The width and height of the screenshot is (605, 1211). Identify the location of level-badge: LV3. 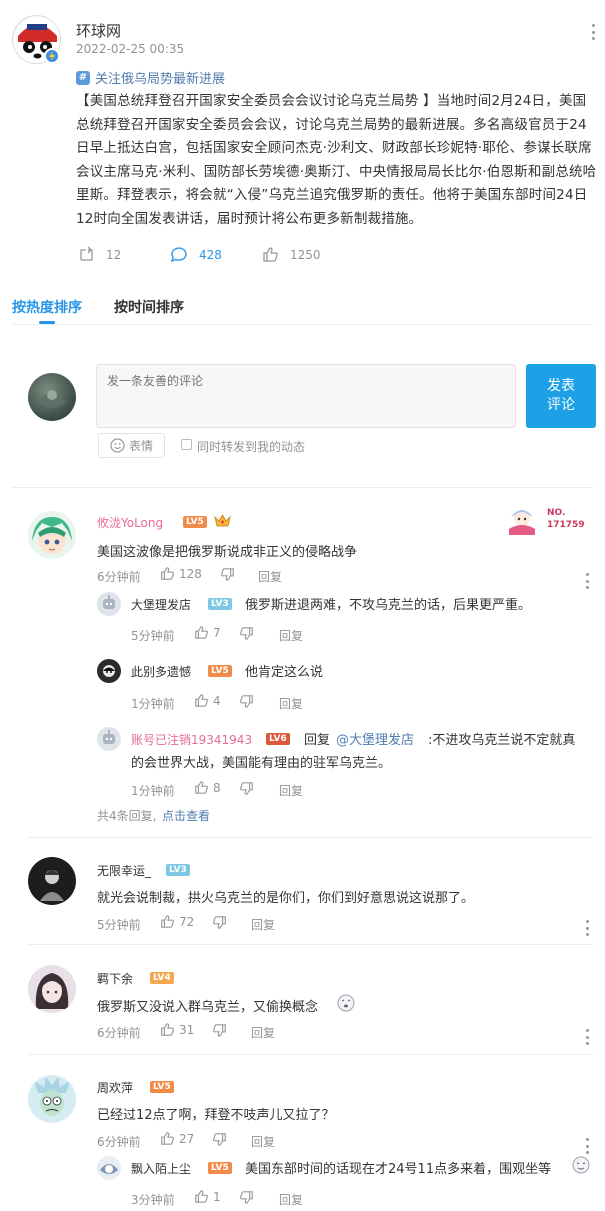
(220, 604).